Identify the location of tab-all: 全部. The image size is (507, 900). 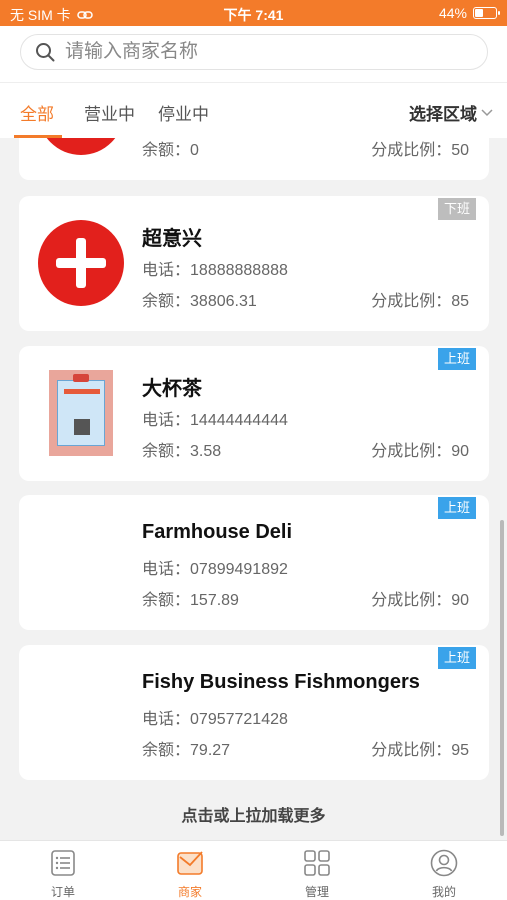
(37, 112).